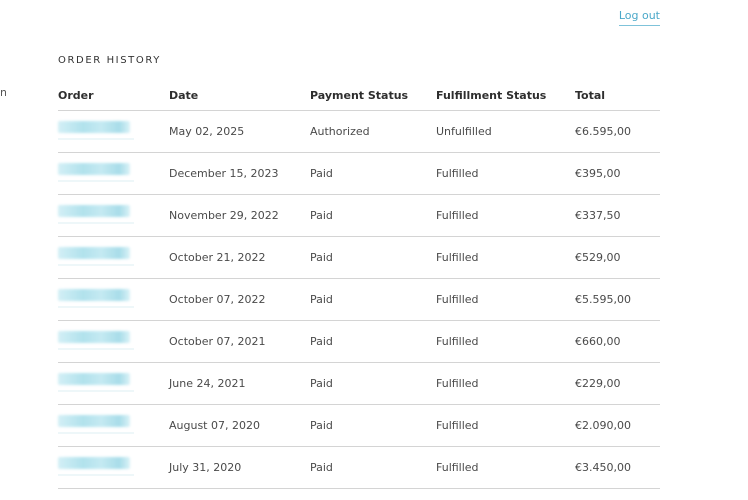 The width and height of the screenshot is (748, 500). What do you see at coordinates (617, 341) in the screenshot?
I see `order-total-cell: €660,00` at bounding box center [617, 341].